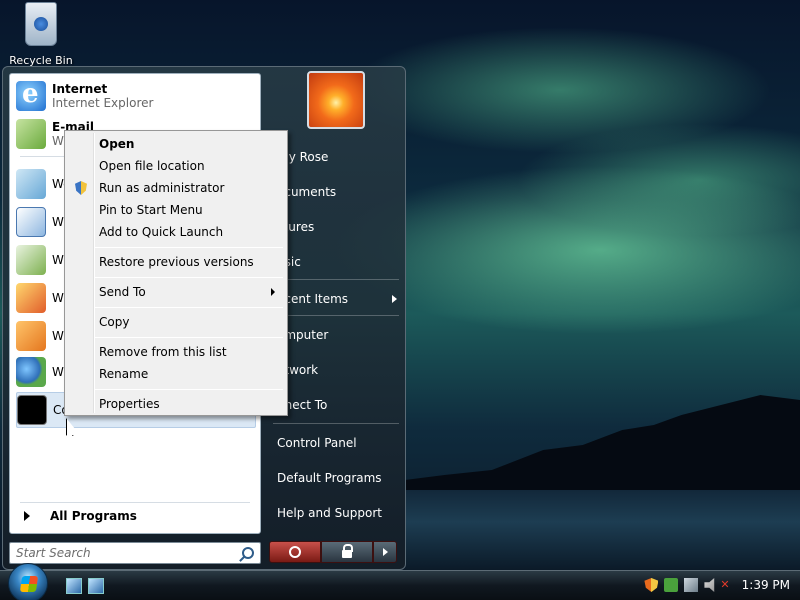 This screenshot has width=800, height=600. I want to click on start-button, so click(28, 581).